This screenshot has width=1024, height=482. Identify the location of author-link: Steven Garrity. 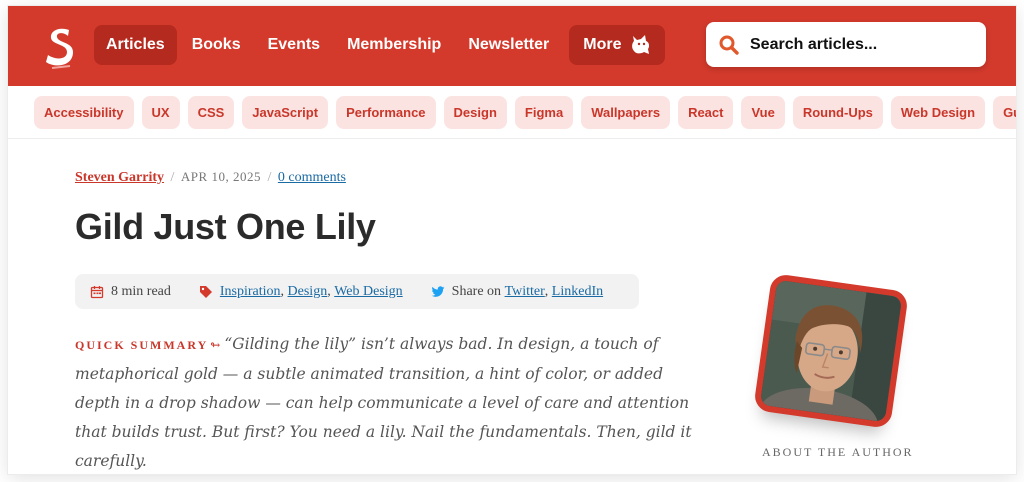
(119, 177).